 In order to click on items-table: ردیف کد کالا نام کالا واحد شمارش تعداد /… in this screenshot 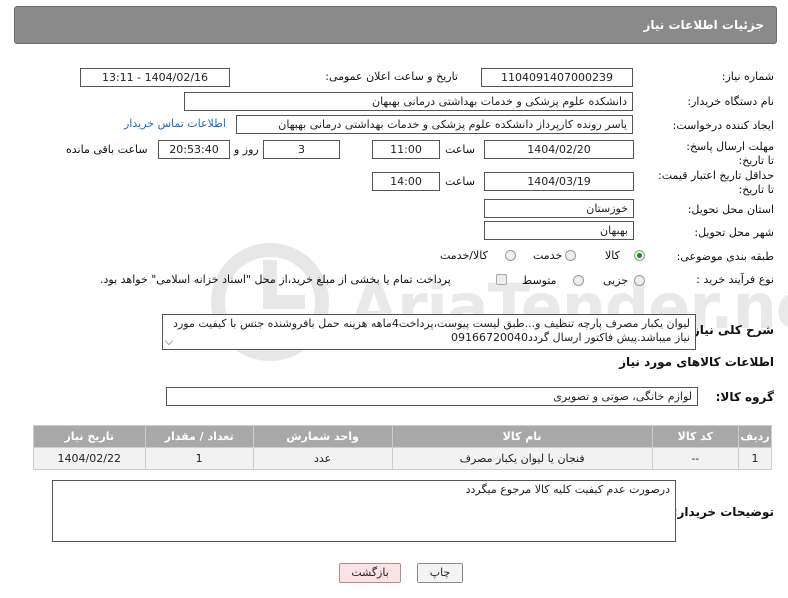, I will do `click(403, 447)`.